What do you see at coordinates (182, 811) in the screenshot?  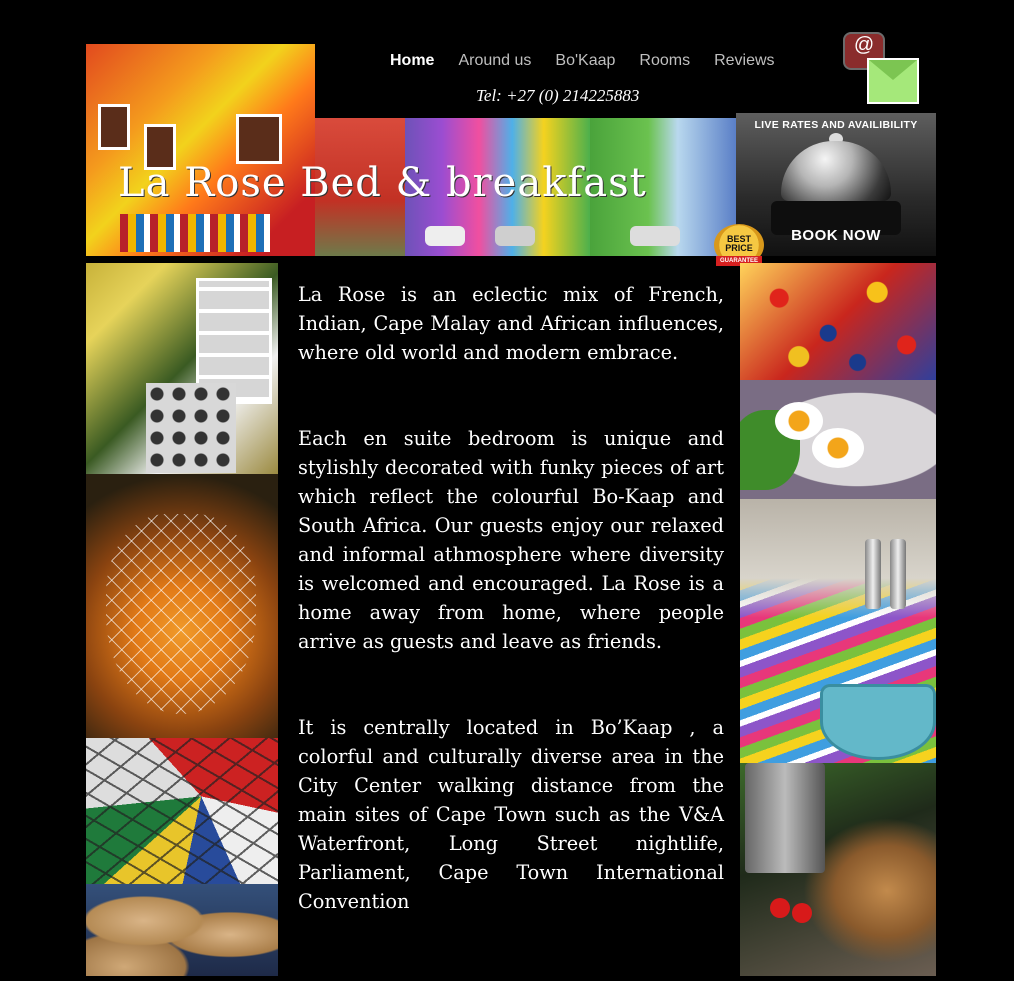 I see `photo-mosaic` at bounding box center [182, 811].